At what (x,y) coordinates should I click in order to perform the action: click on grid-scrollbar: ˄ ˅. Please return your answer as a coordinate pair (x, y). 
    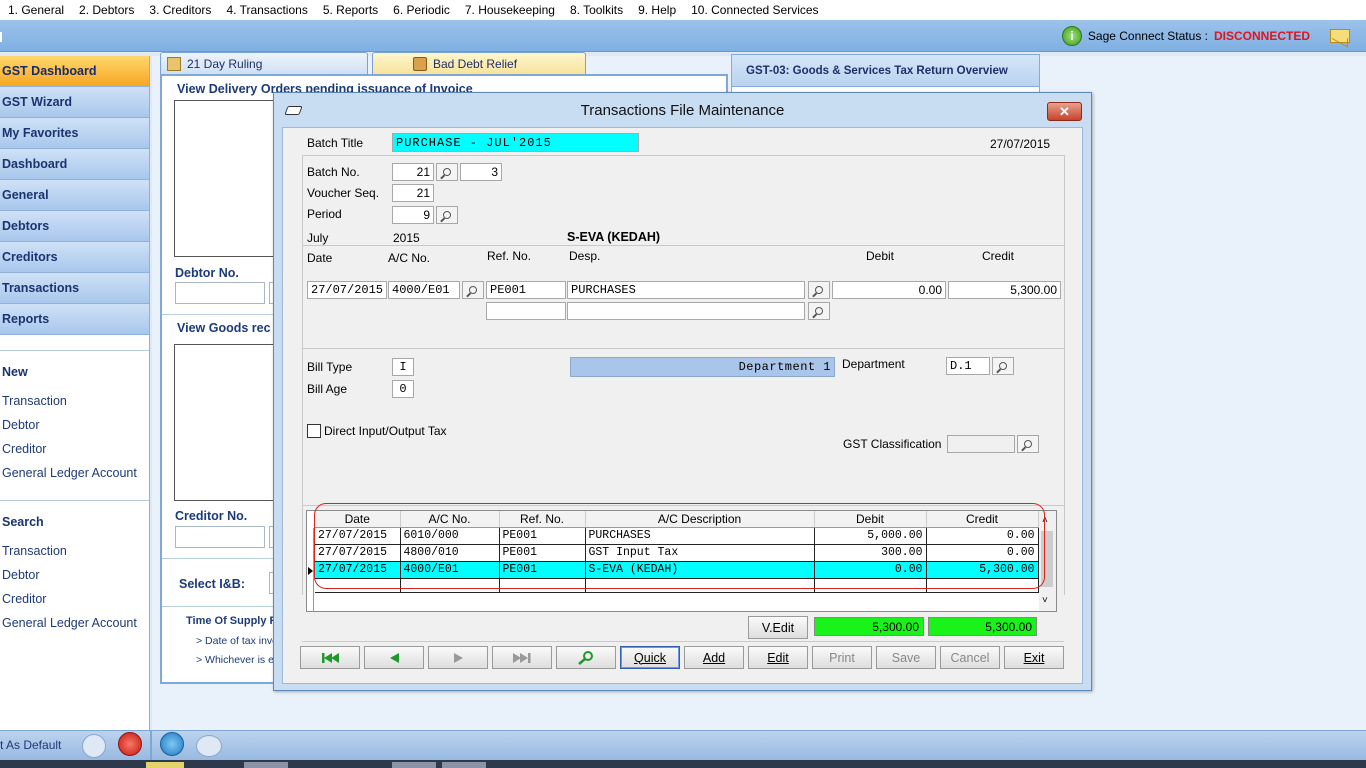
    Looking at the image, I should click on (1047, 561).